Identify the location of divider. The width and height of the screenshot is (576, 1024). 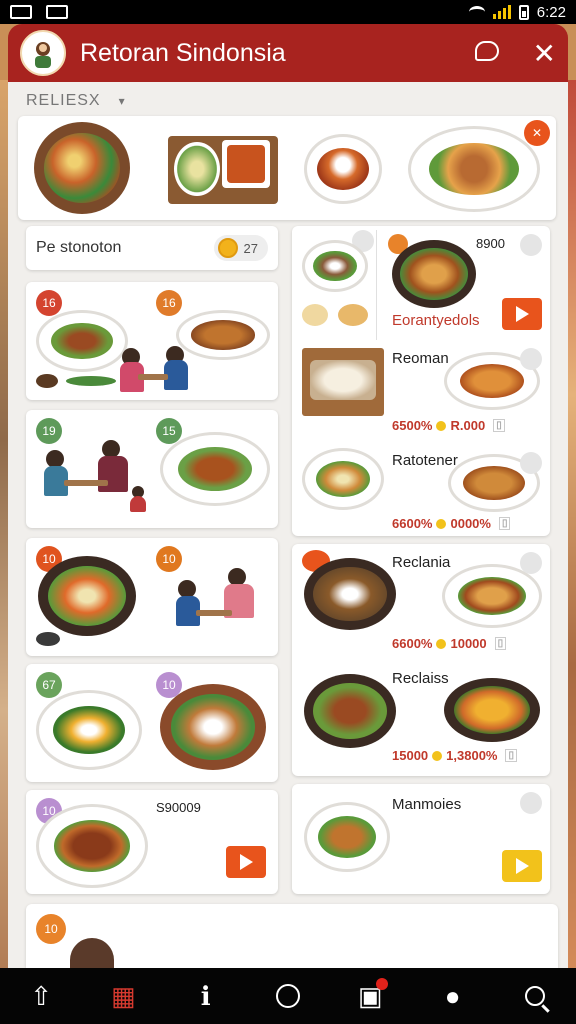
(376, 285).